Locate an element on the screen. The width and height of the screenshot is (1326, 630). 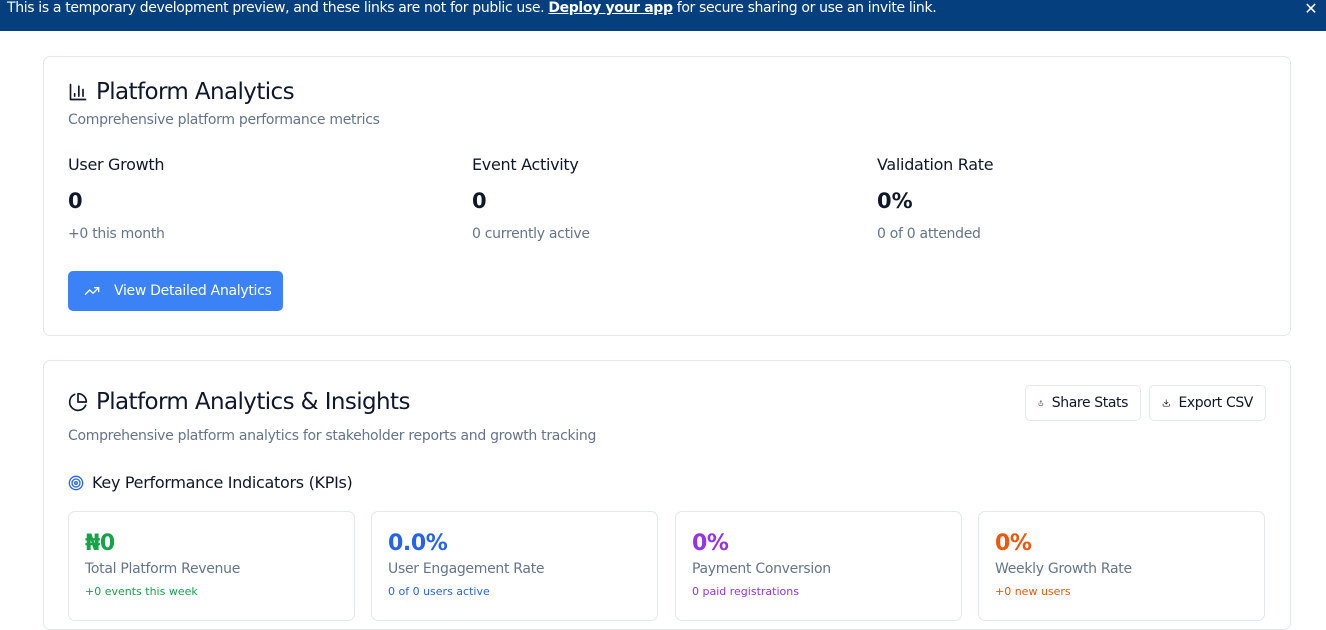
button-label: Share Stats is located at coordinates (1090, 403).